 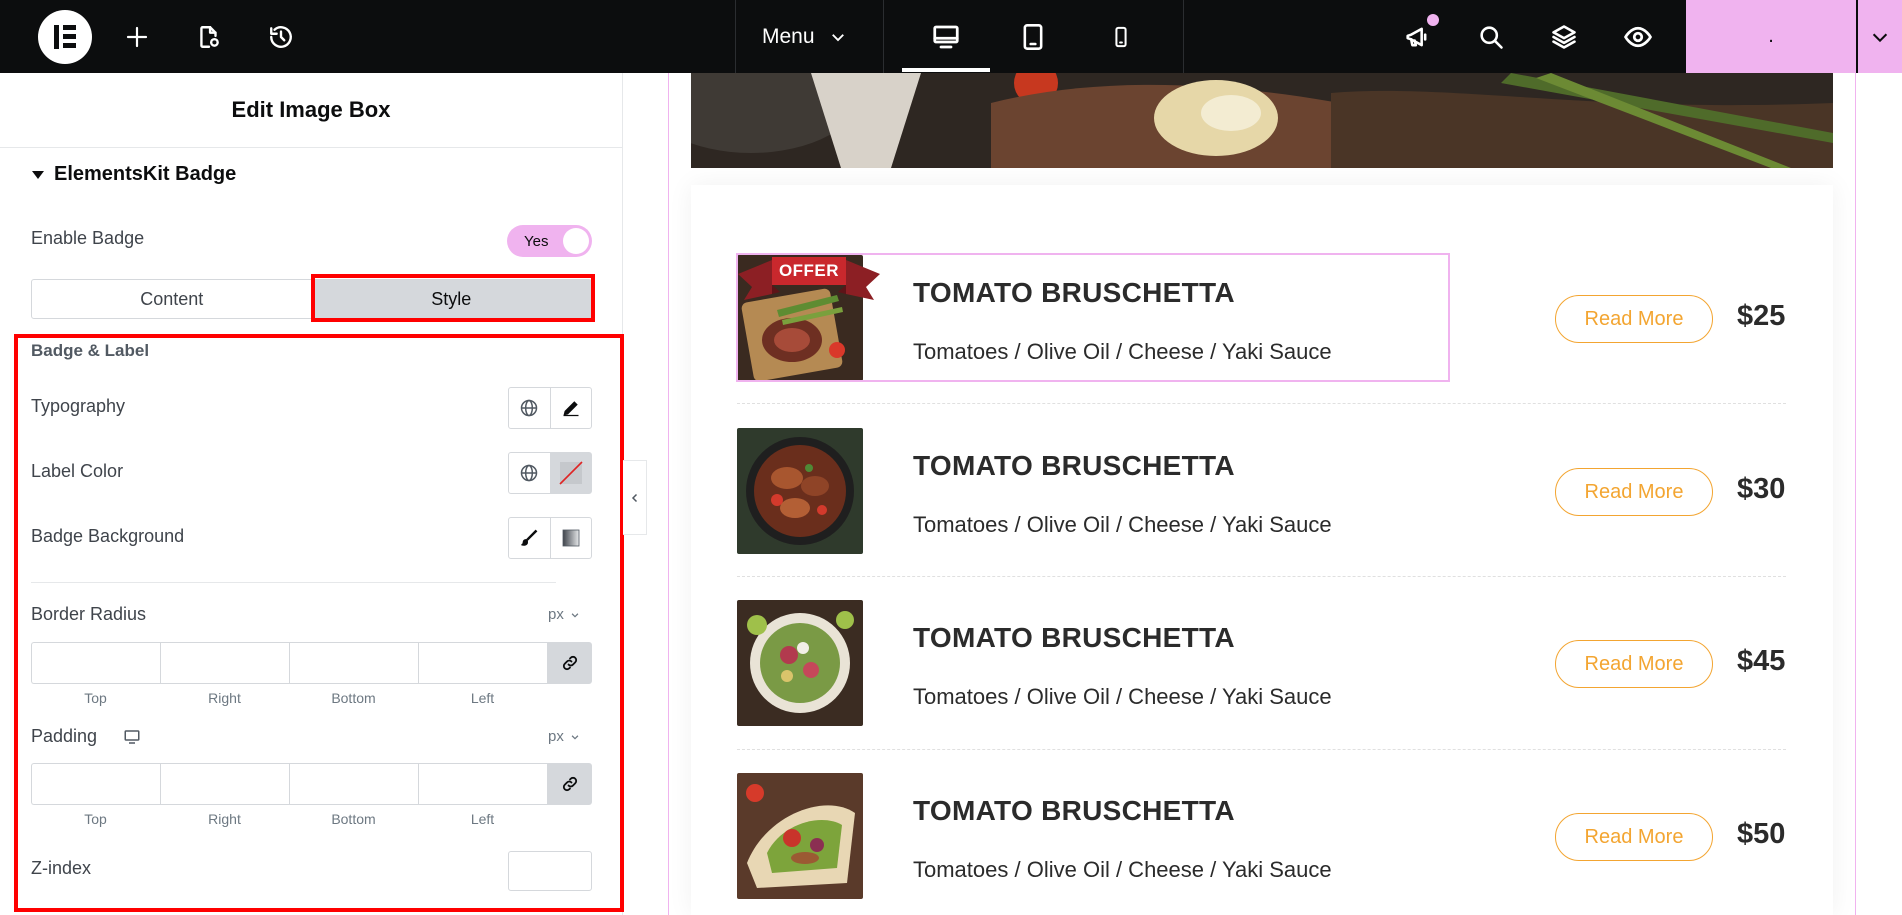 What do you see at coordinates (281, 37) in the screenshot?
I see `history-icon` at bounding box center [281, 37].